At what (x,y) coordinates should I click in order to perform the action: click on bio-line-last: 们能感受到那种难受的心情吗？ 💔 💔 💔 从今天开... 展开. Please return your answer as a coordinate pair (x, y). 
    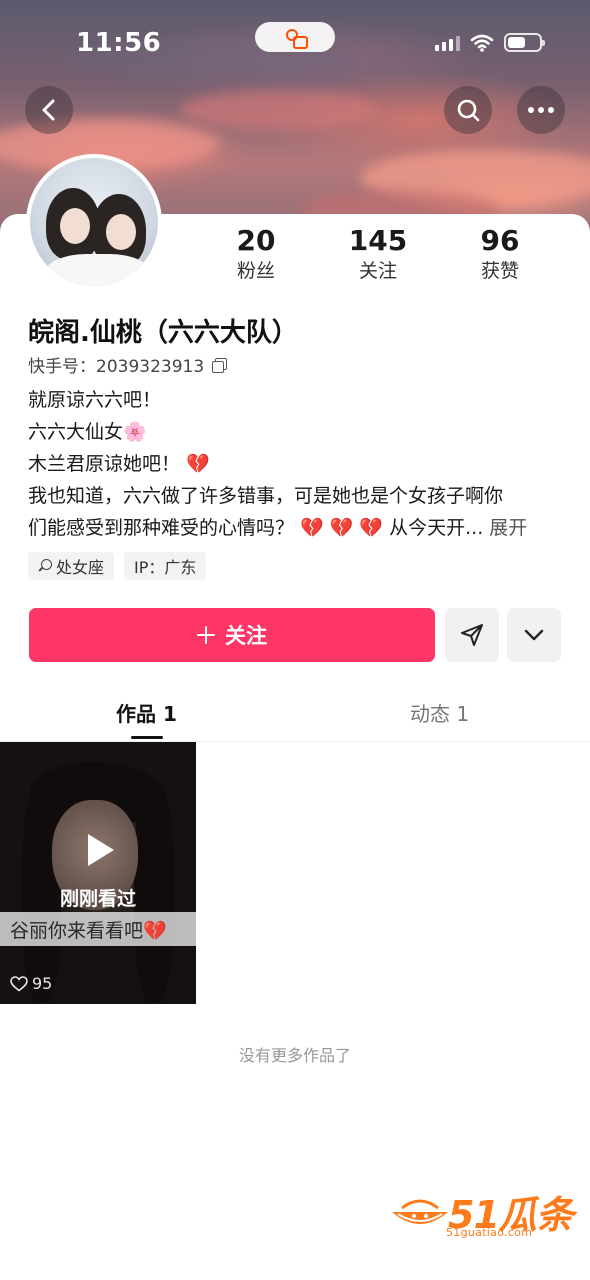
    Looking at the image, I should click on (298, 528).